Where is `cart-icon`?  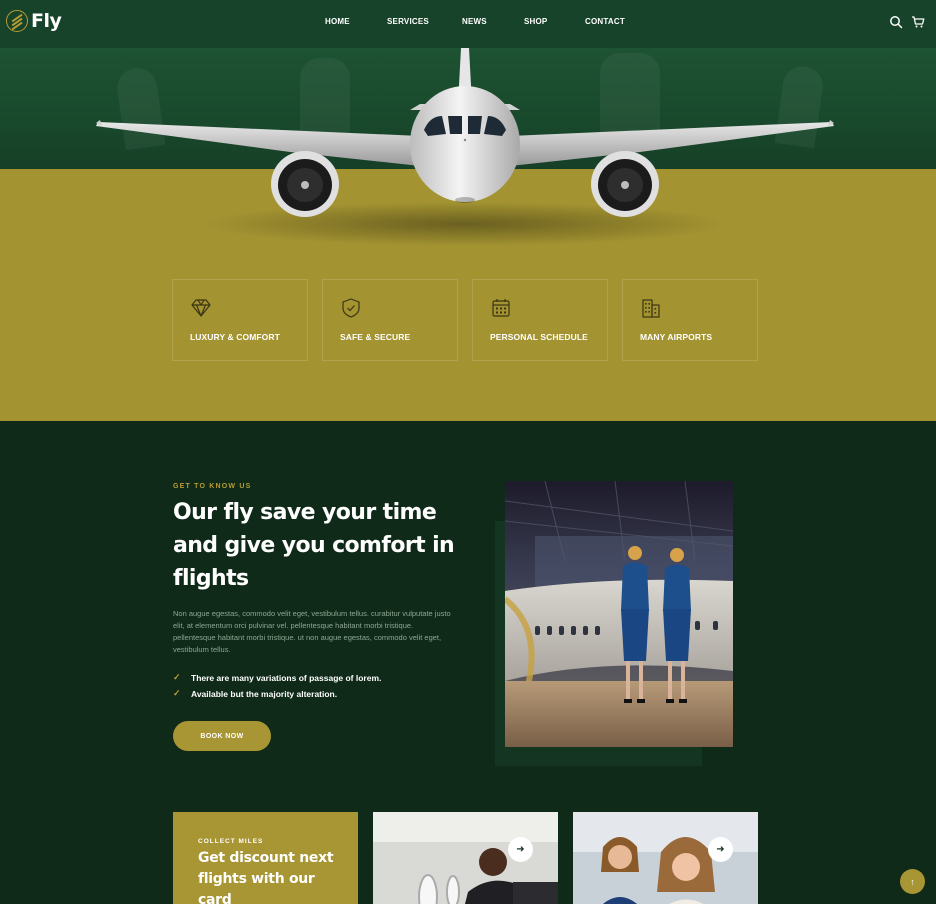 cart-icon is located at coordinates (918, 22).